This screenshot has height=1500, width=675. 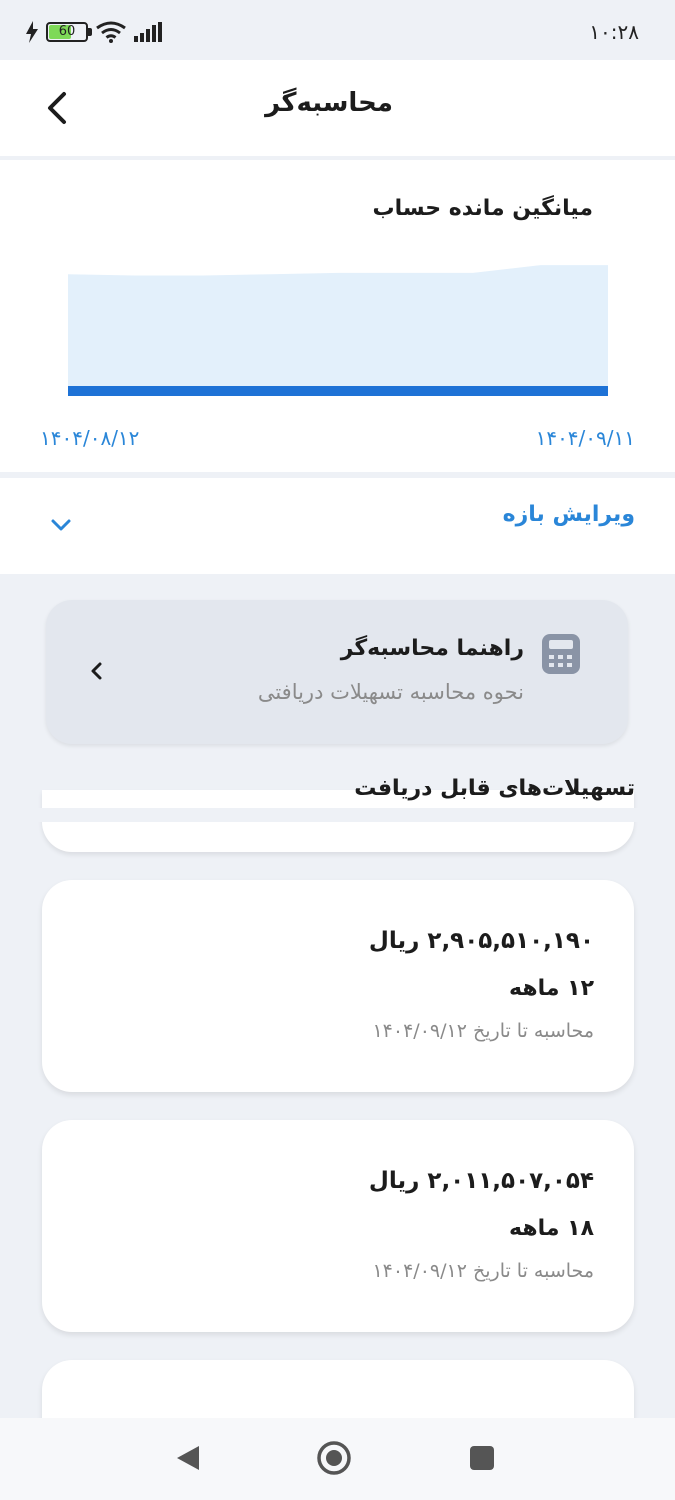 I want to click on loan-term: ۱۸ ماهه, so click(x=551, y=1228).